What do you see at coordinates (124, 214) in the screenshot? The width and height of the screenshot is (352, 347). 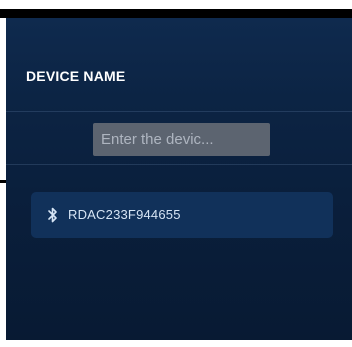 I see `device-name-label: RDAC233F944655` at bounding box center [124, 214].